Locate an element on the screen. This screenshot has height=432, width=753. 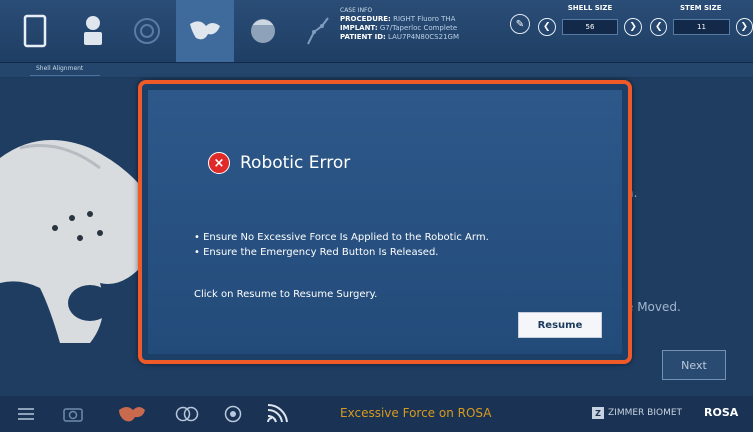
tablet-icon is located at coordinates (35, 31).